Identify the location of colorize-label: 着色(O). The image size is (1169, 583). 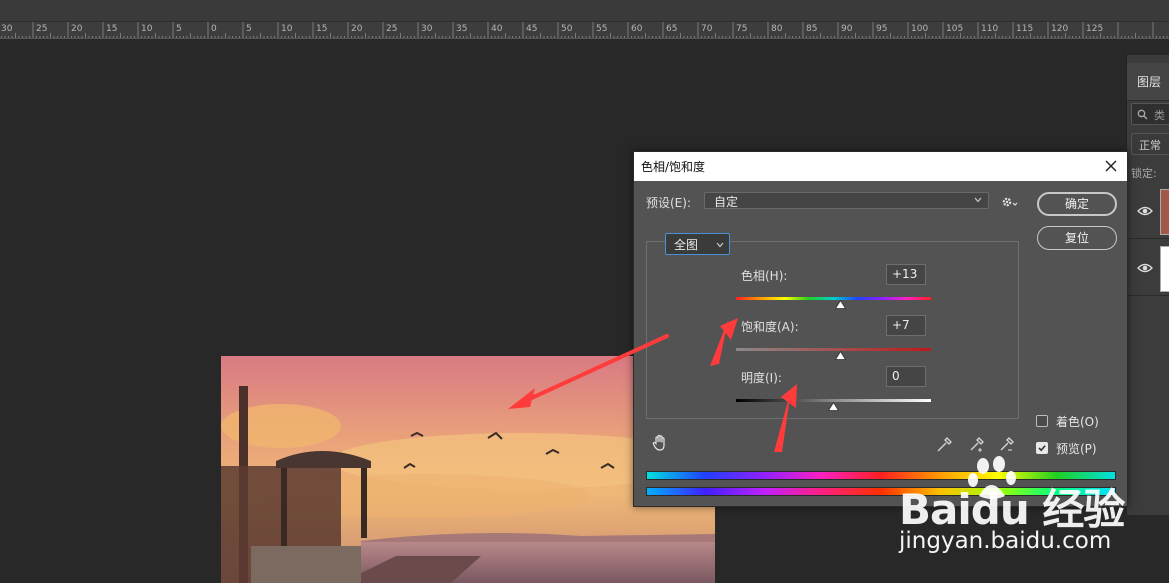
(1077, 422).